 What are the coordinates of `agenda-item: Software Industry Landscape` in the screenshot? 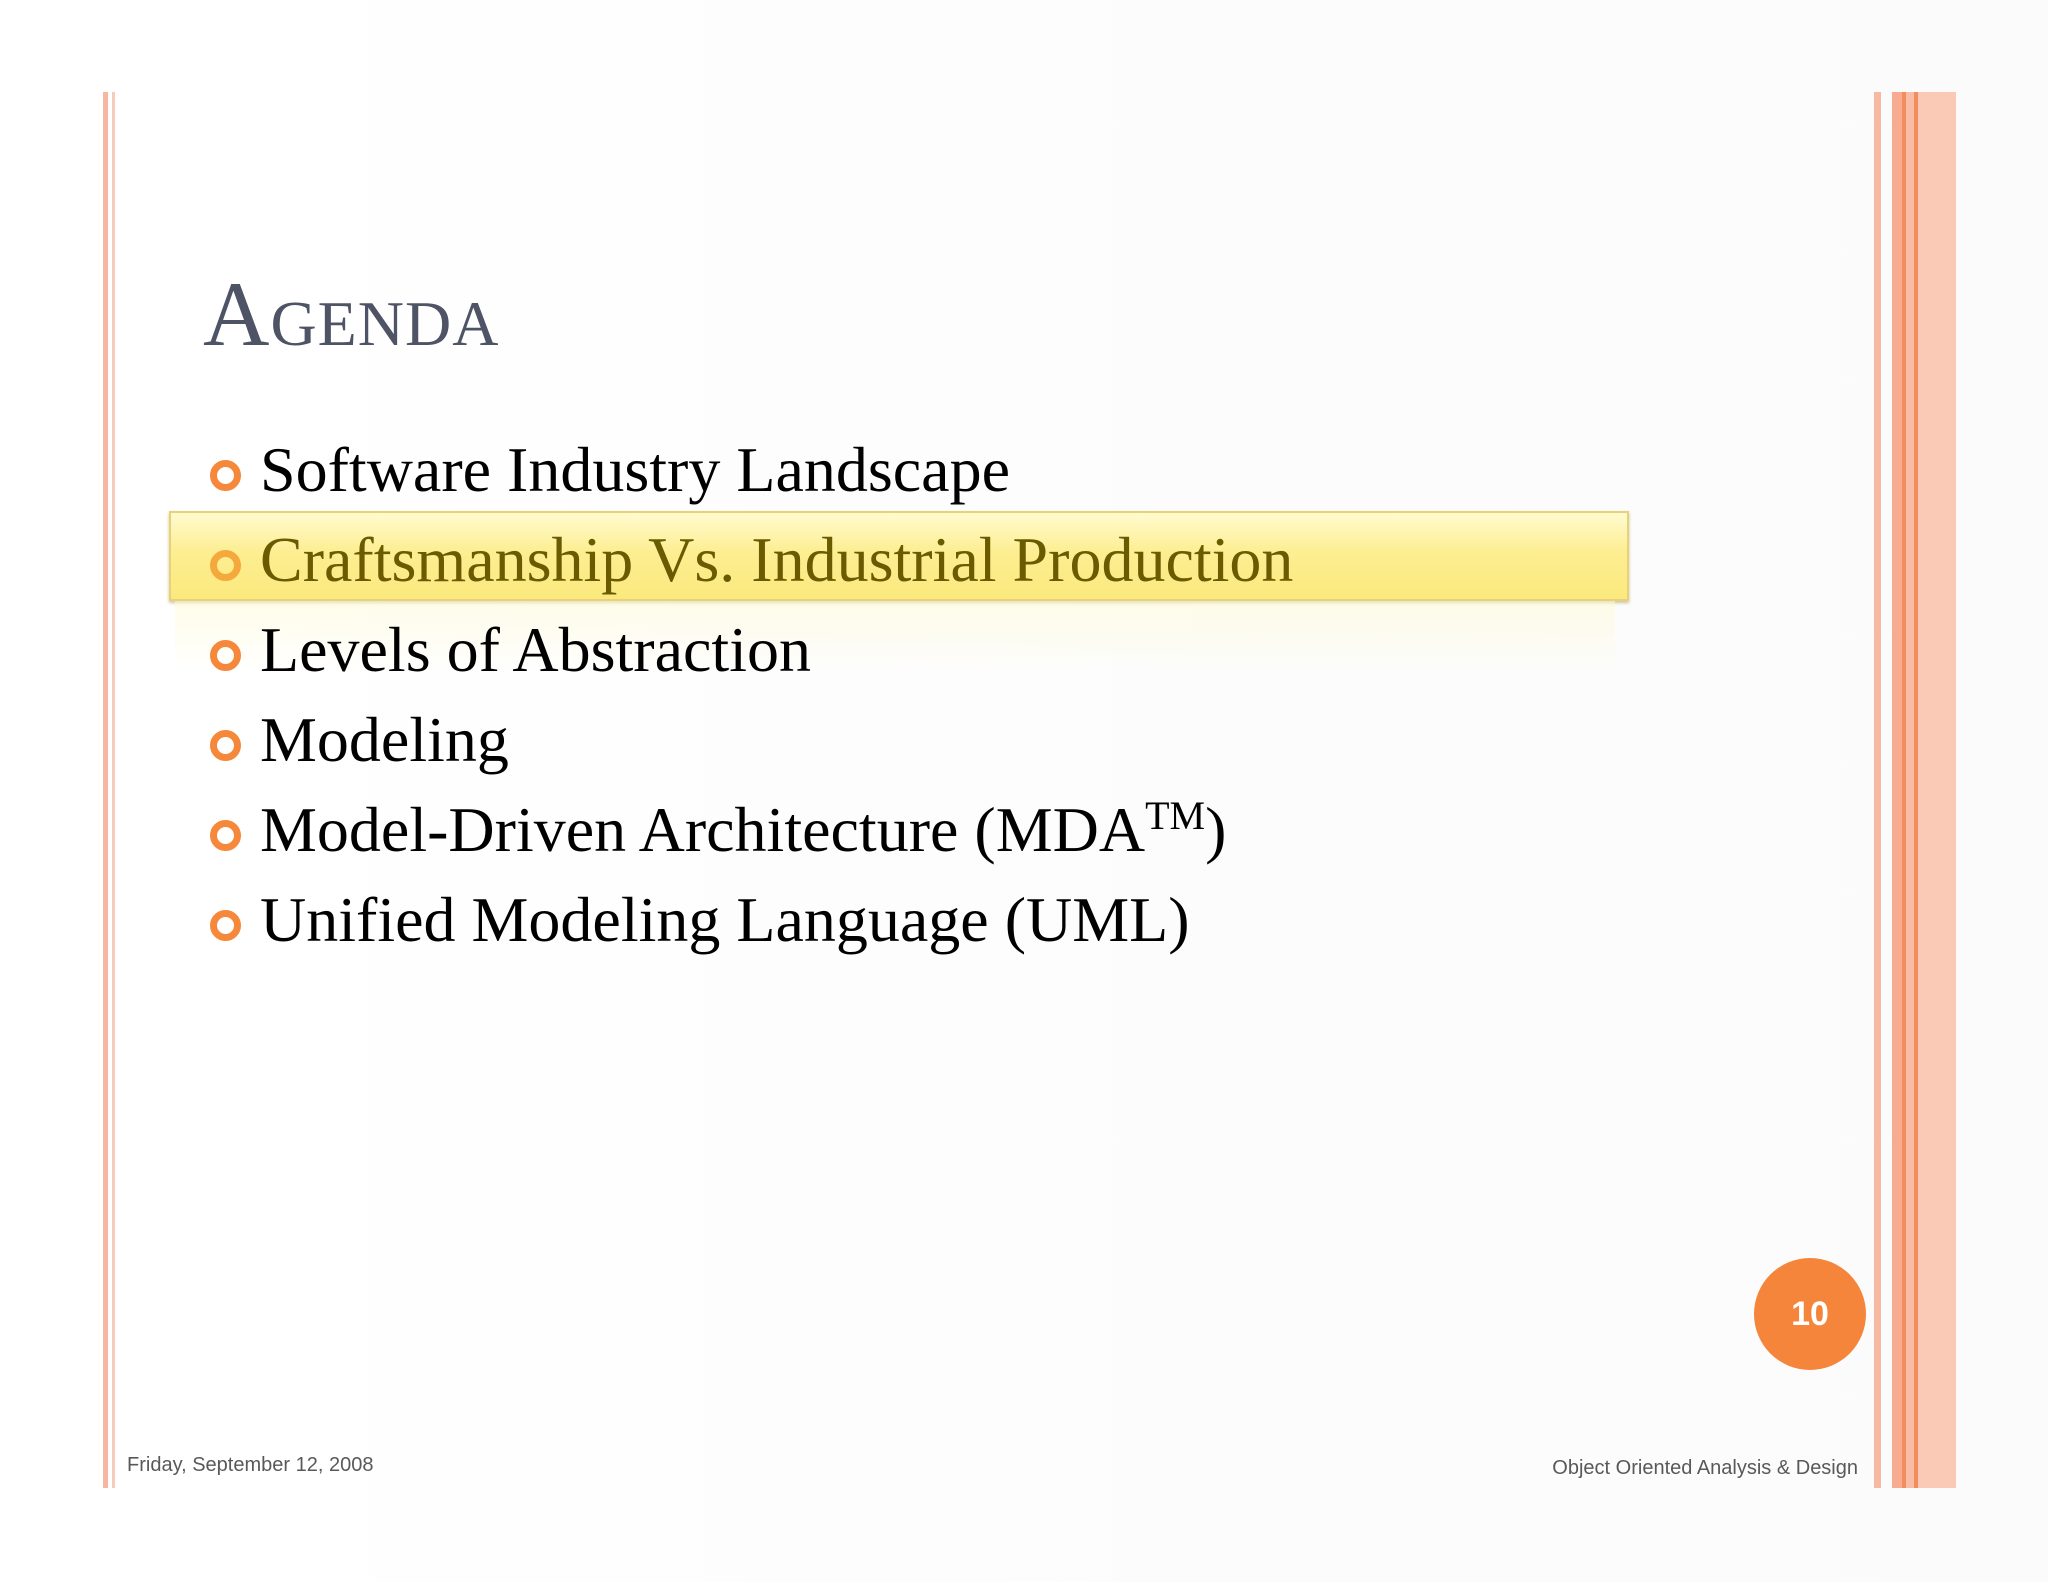 It's located at (900, 470).